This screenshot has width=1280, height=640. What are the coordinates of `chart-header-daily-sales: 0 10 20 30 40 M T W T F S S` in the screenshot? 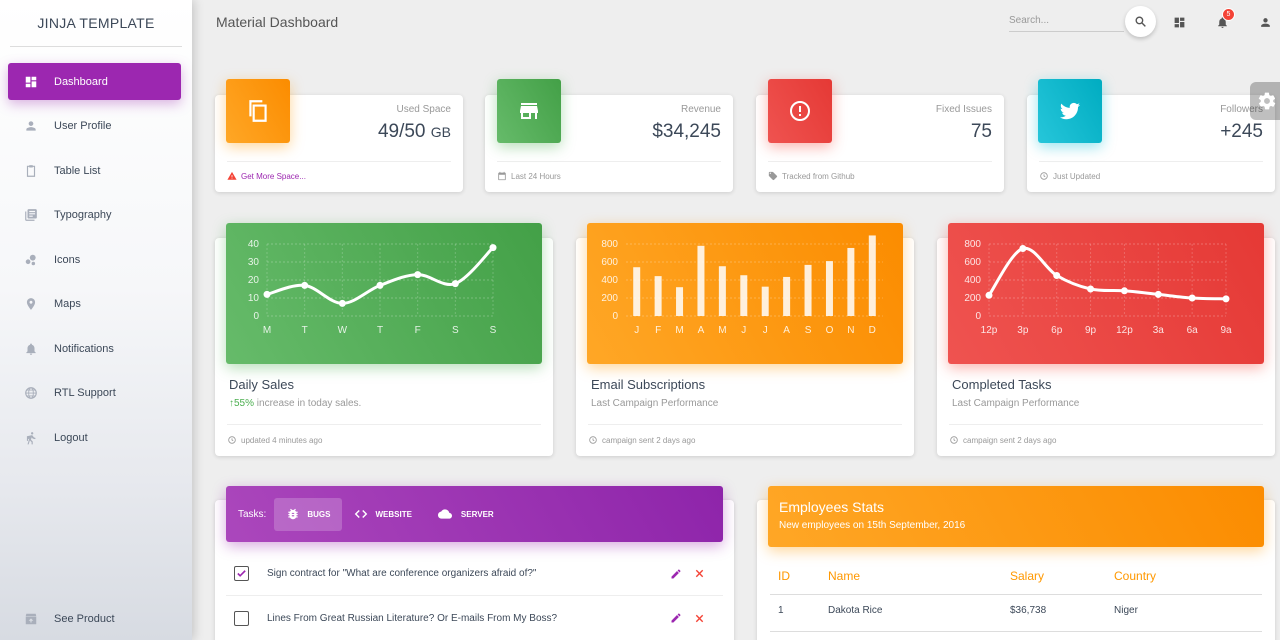 It's located at (384, 293).